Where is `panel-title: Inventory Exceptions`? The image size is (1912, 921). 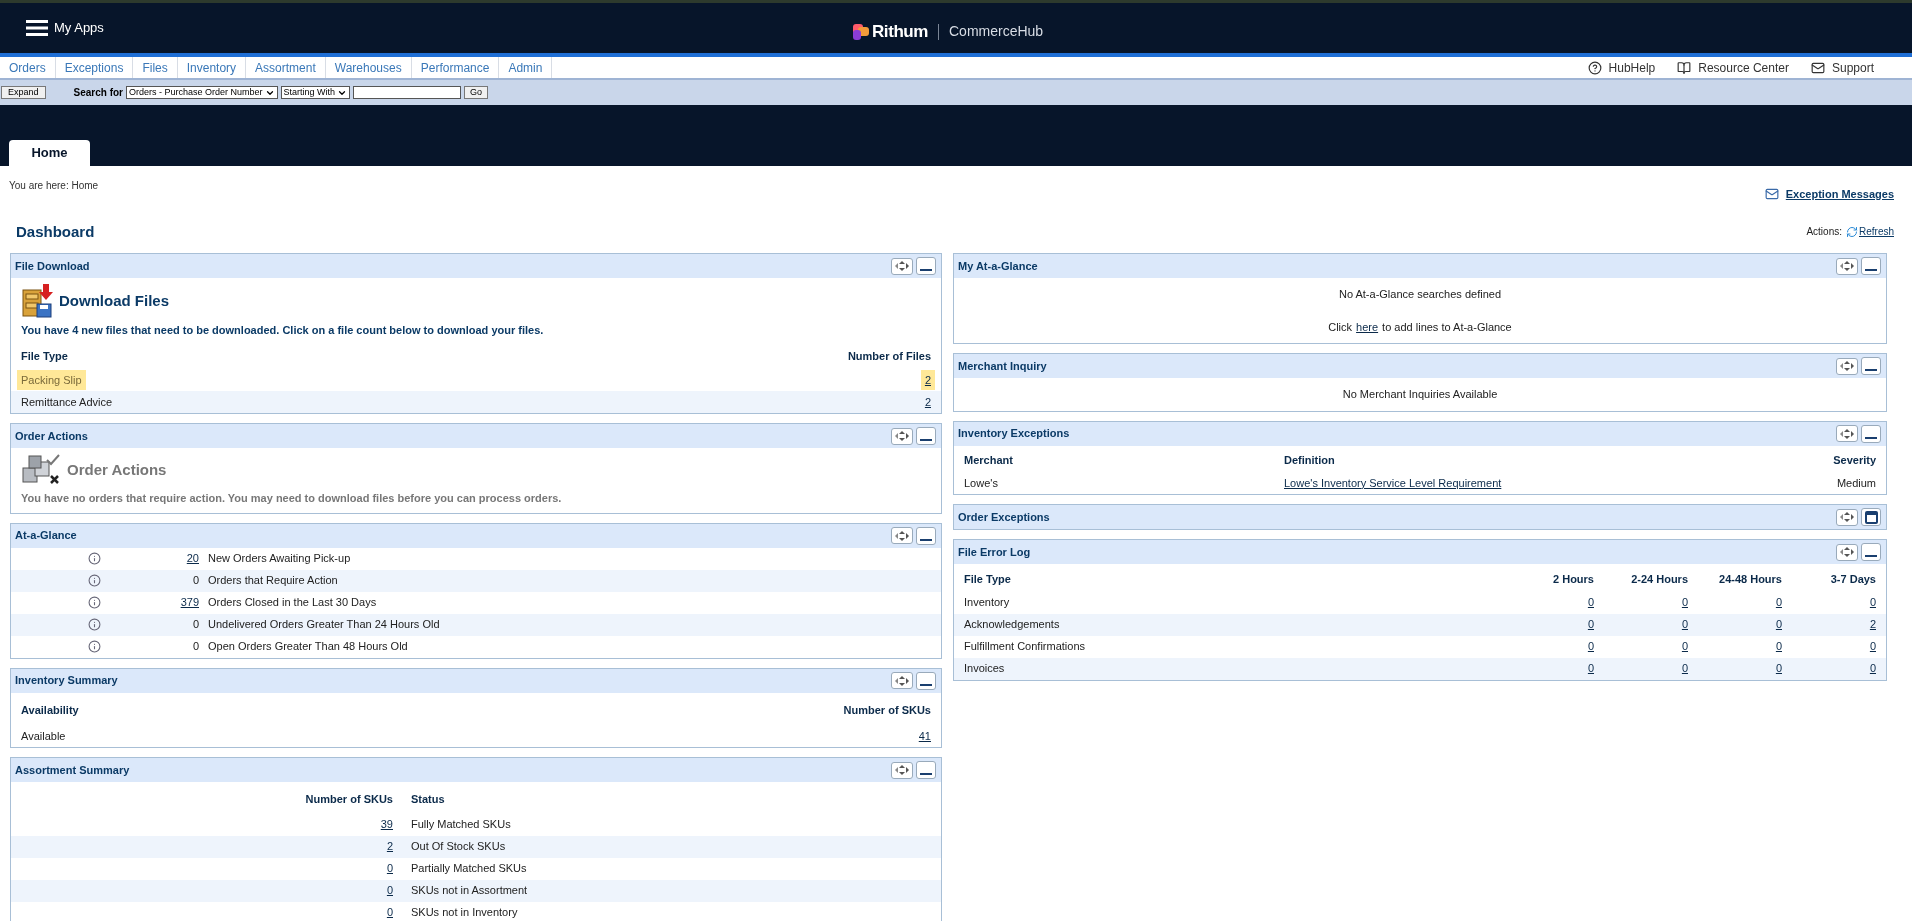 panel-title: Inventory Exceptions is located at coordinates (1014, 434).